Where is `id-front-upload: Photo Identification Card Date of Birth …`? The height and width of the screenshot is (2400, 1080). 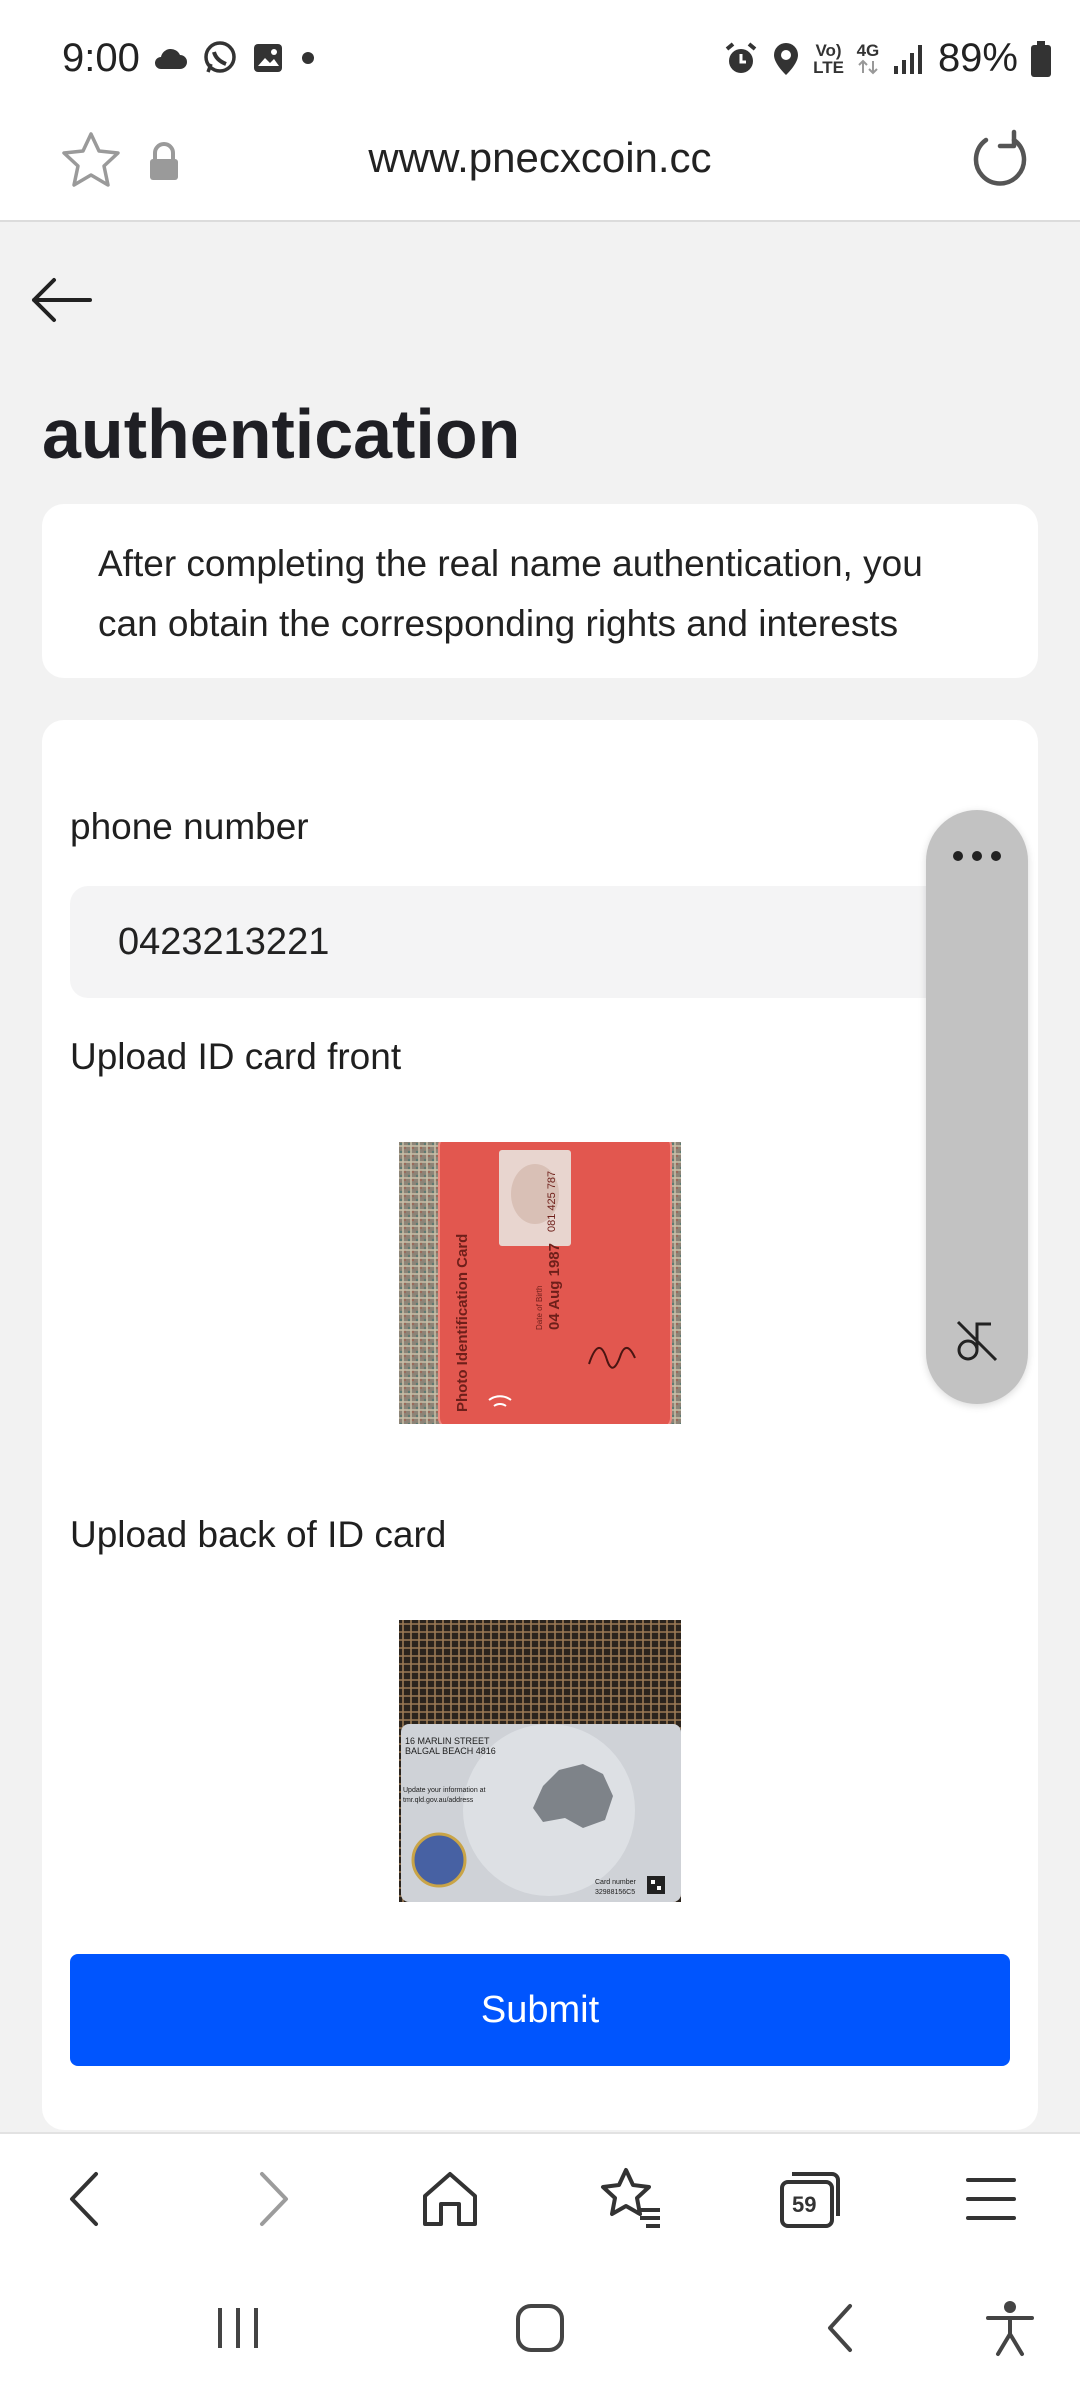 id-front-upload: Photo Identification Card Date of Birth … is located at coordinates (540, 1283).